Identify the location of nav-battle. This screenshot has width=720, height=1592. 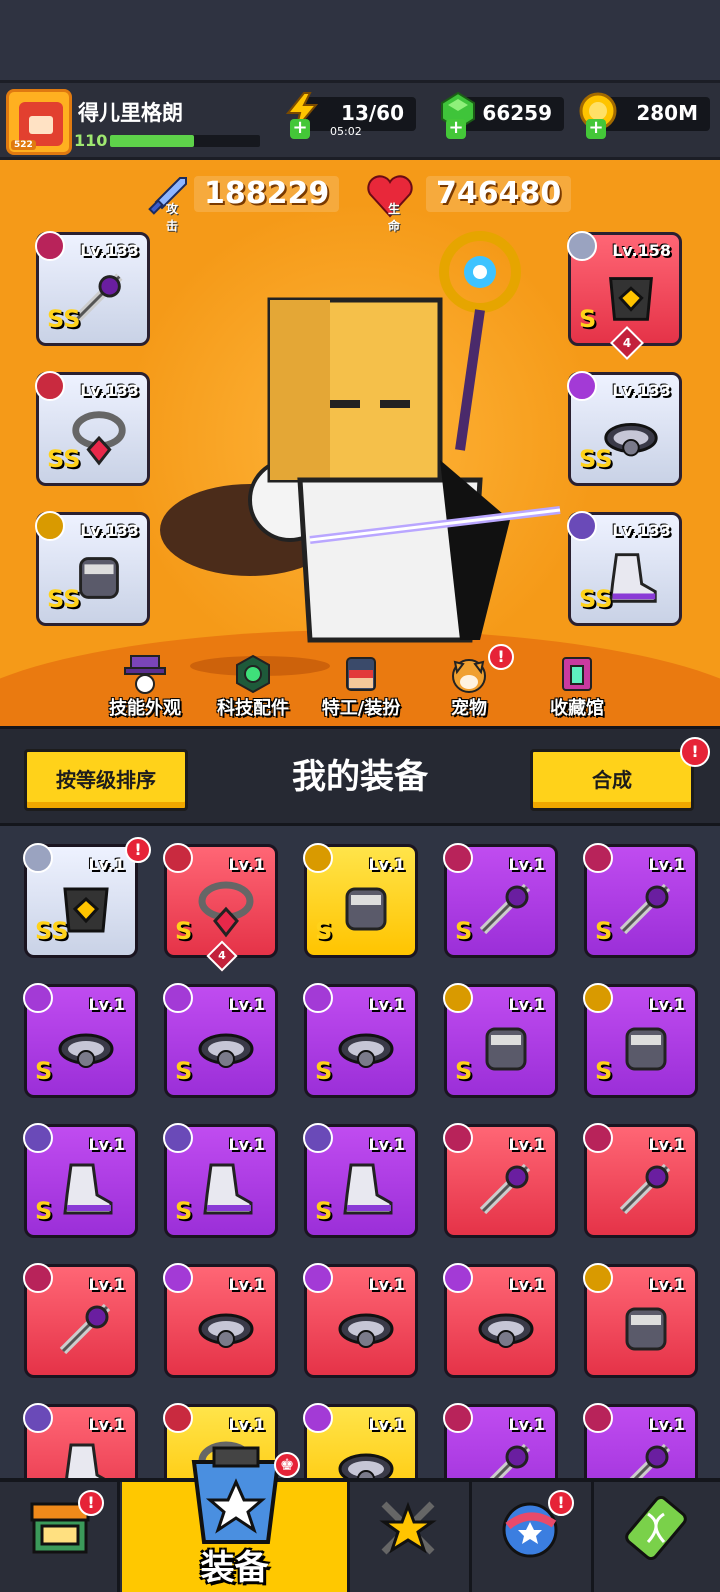
(411, 1537).